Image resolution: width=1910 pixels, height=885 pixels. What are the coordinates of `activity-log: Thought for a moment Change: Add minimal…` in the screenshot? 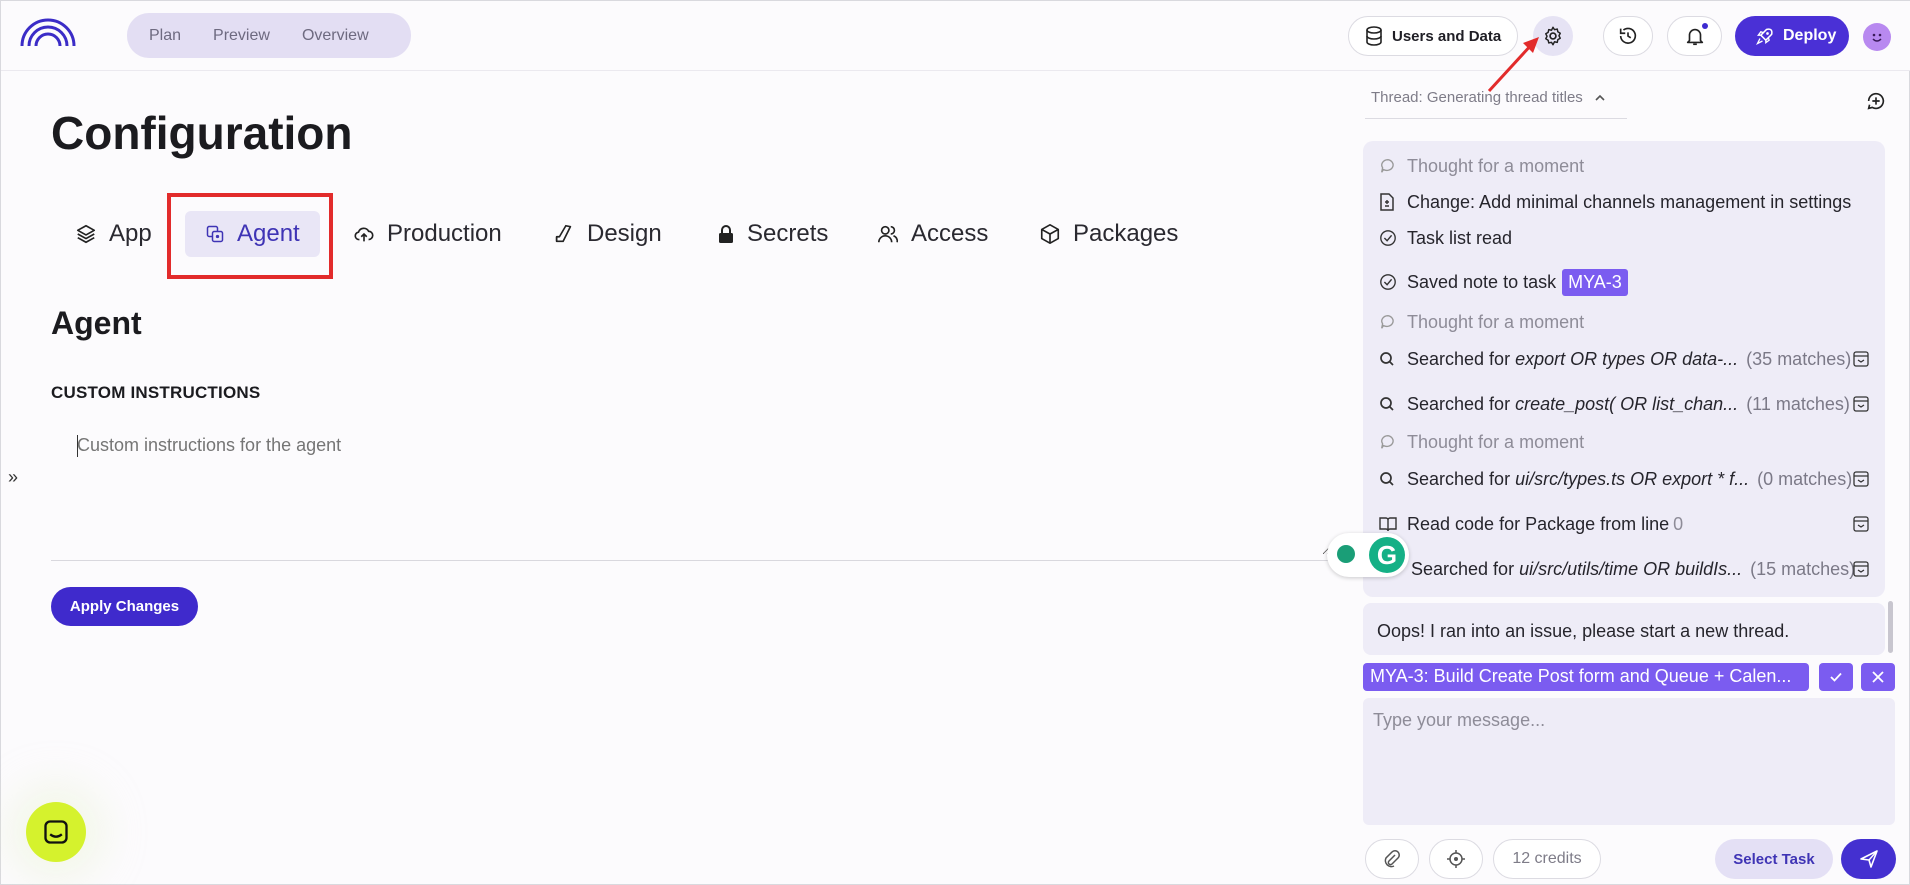 It's located at (1624, 369).